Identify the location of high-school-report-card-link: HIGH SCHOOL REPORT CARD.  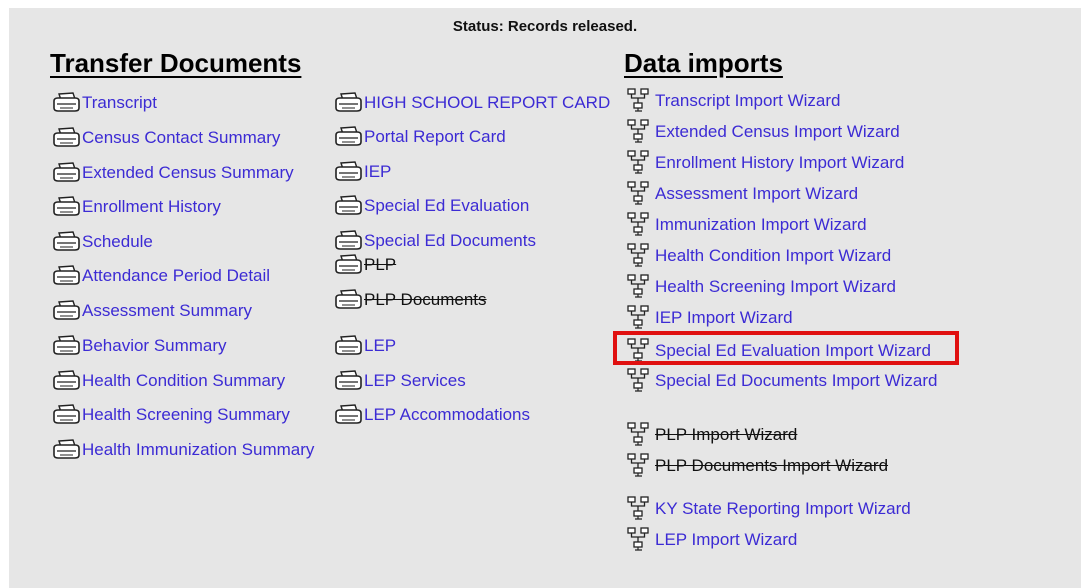
(487, 103).